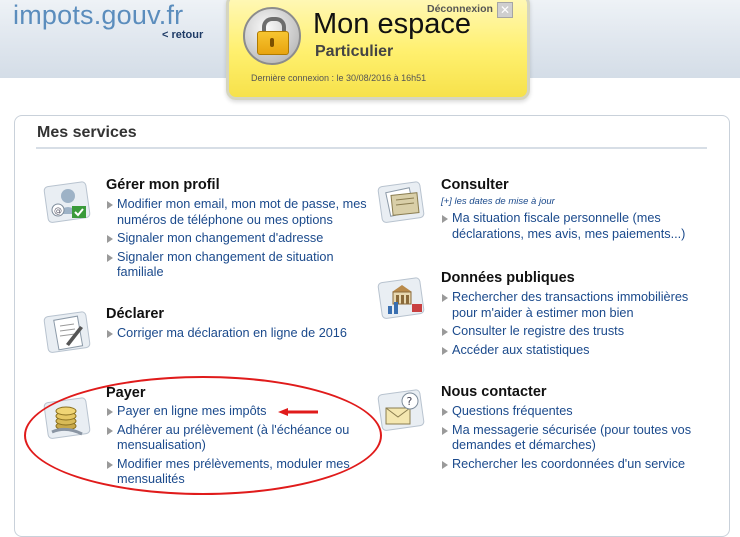  Describe the element at coordinates (163, 185) in the screenshot. I see `profil-title: Gérer mon profil` at that location.